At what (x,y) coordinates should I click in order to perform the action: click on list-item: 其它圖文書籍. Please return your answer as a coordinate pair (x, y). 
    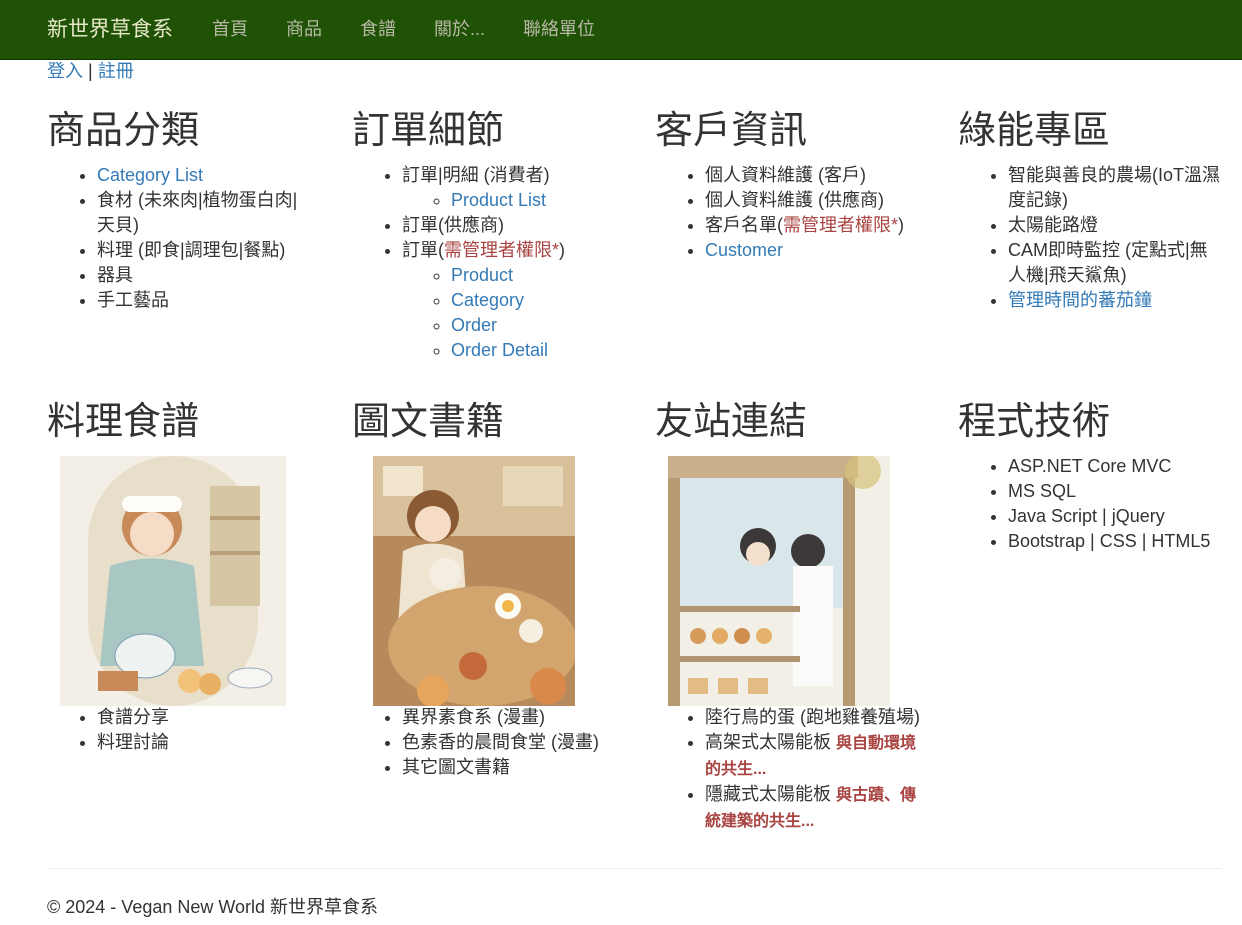
    Looking at the image, I should click on (517, 767).